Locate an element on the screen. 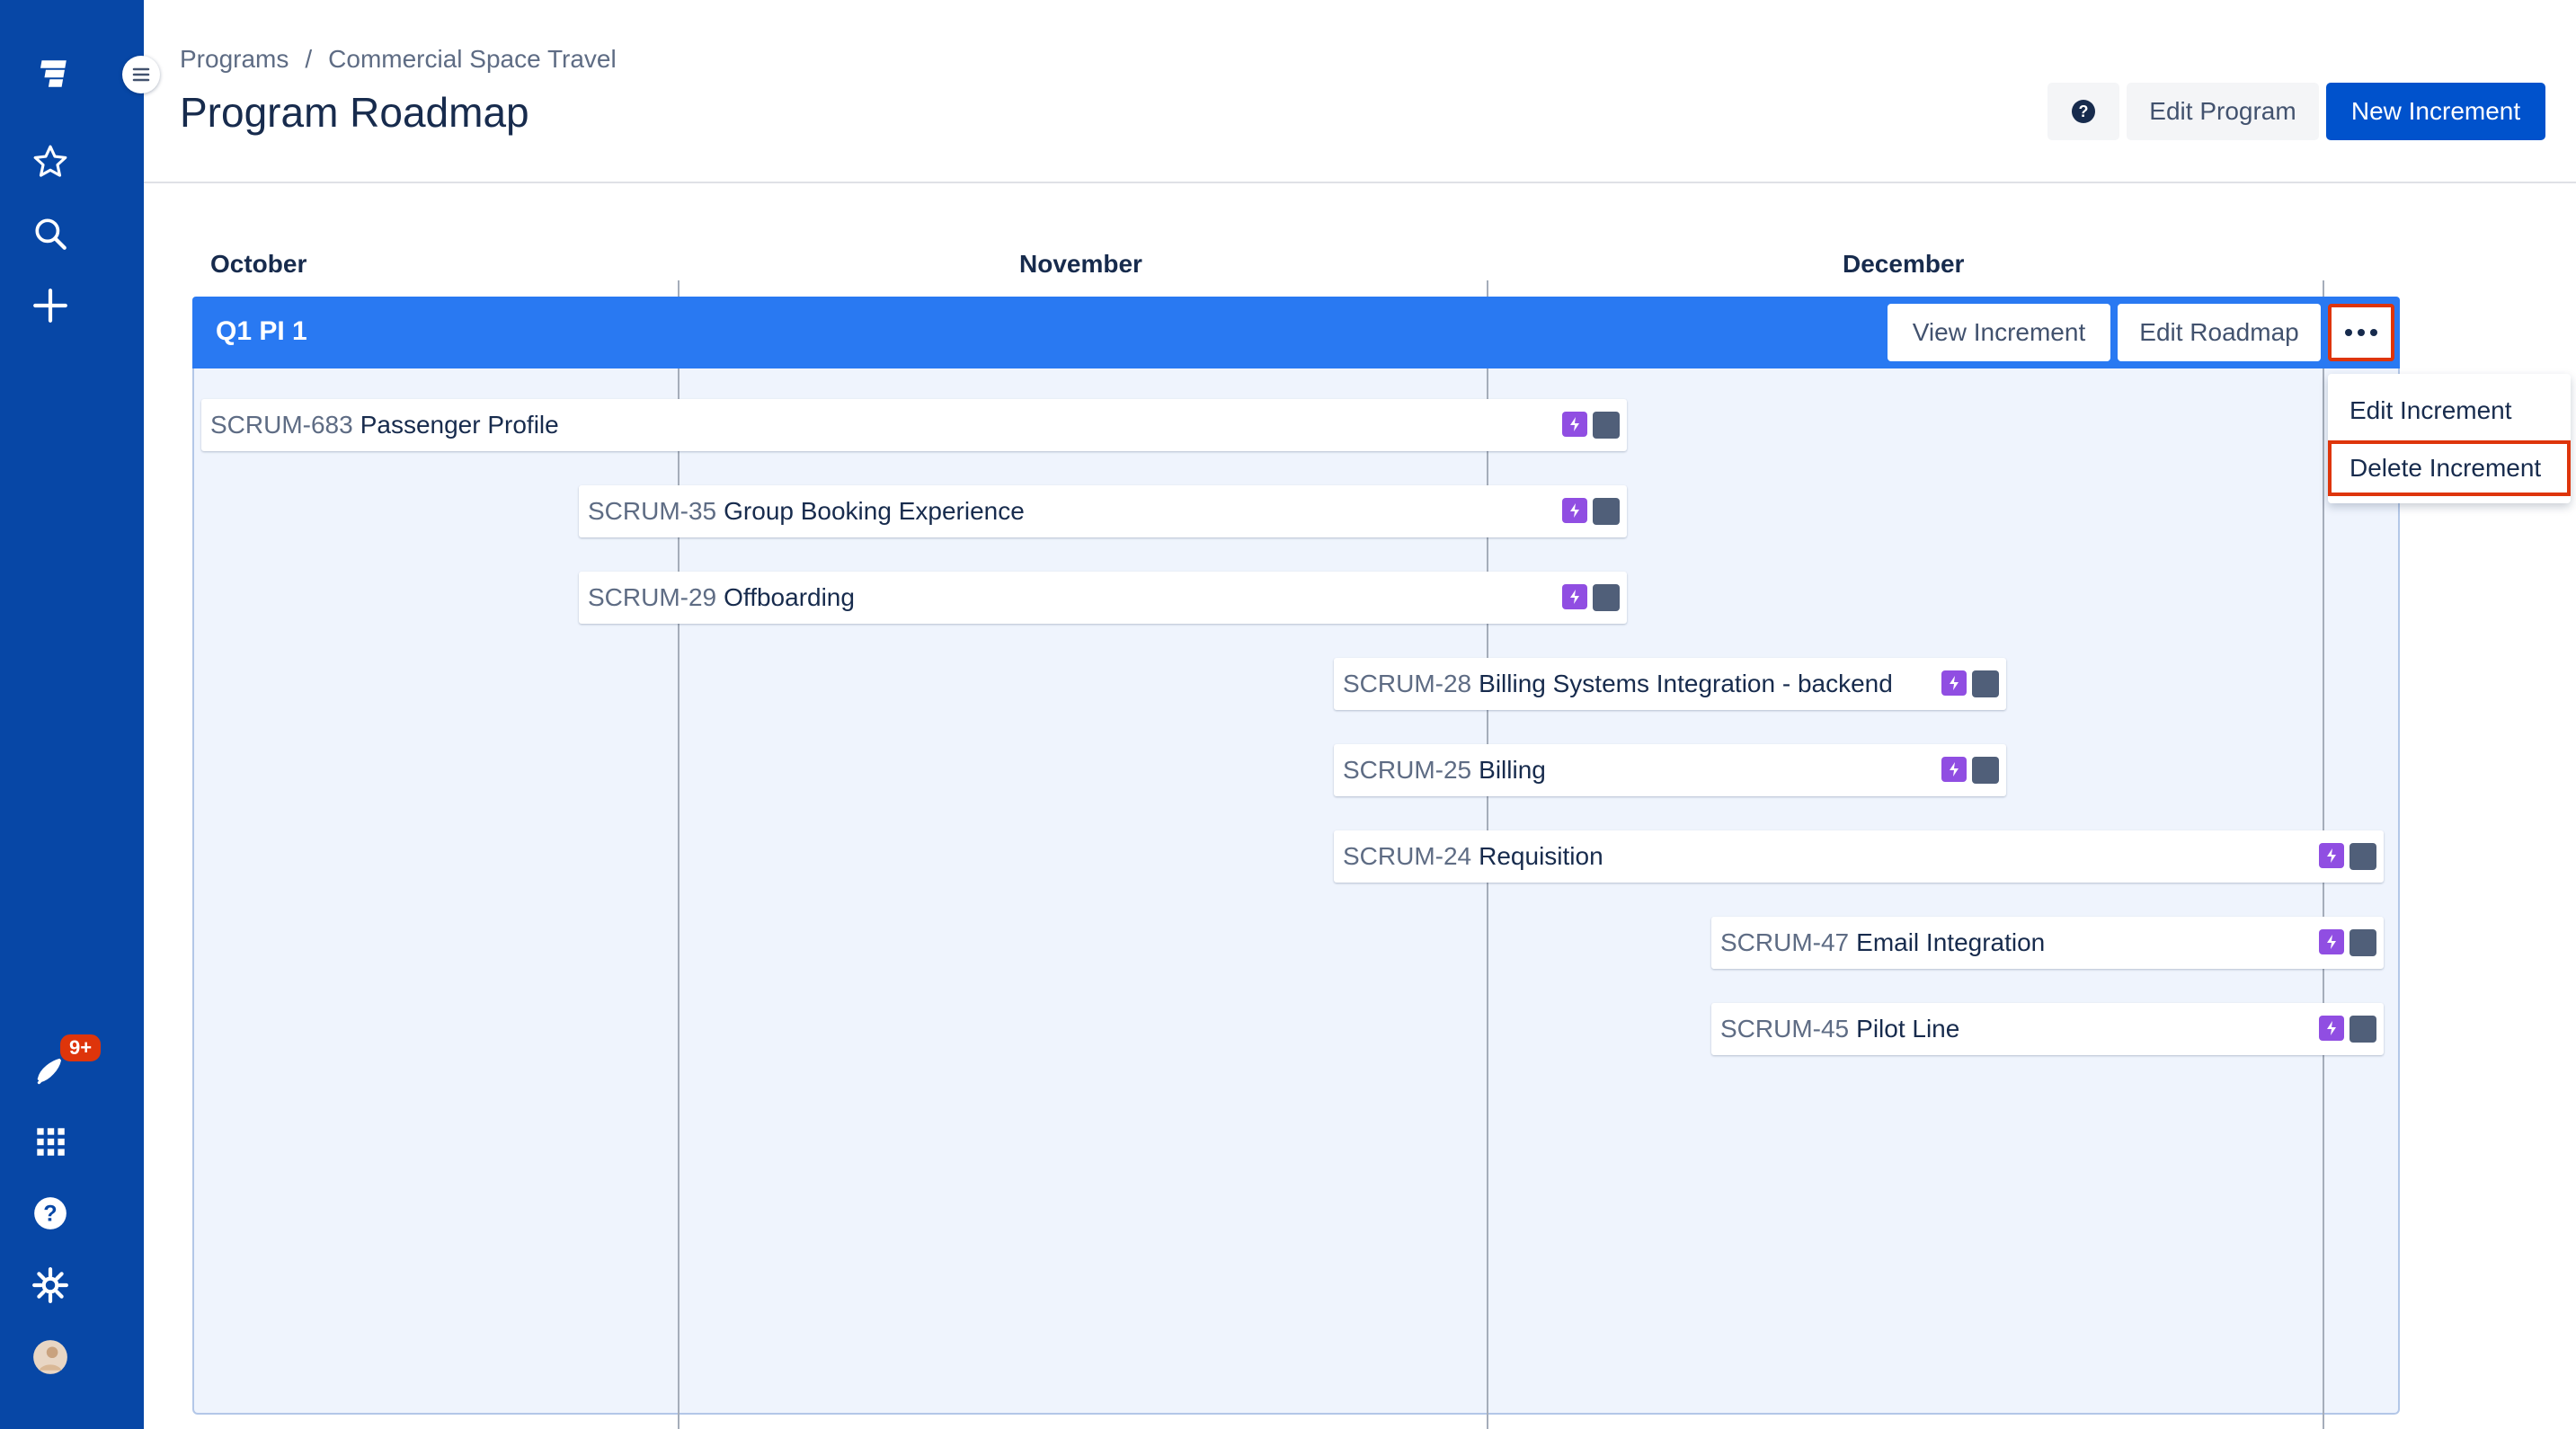  increment-name: Q1 PI 1 is located at coordinates (261, 331).